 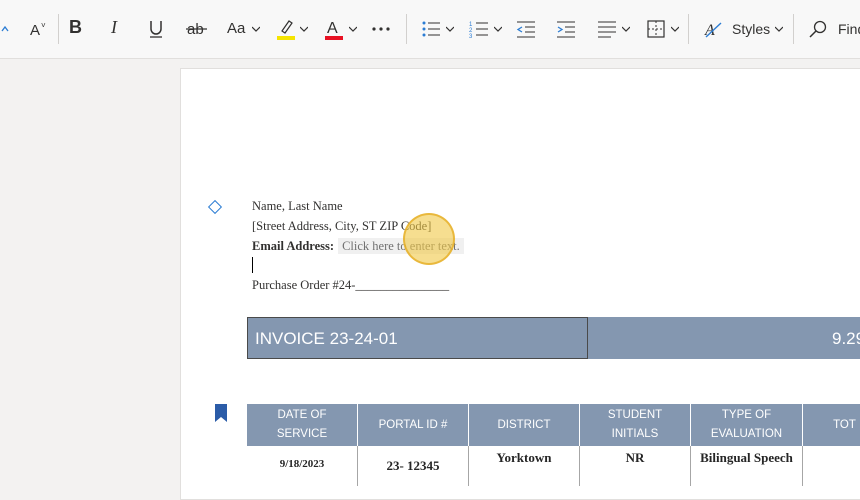 I want to click on decrease-font-size-icon: A ˅, so click(x=38, y=29).